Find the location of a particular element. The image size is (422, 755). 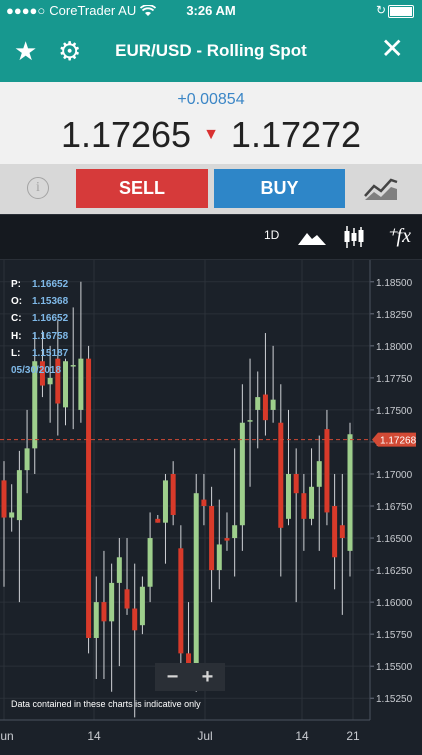

current-price-label: 1.17268 is located at coordinates (398, 441).